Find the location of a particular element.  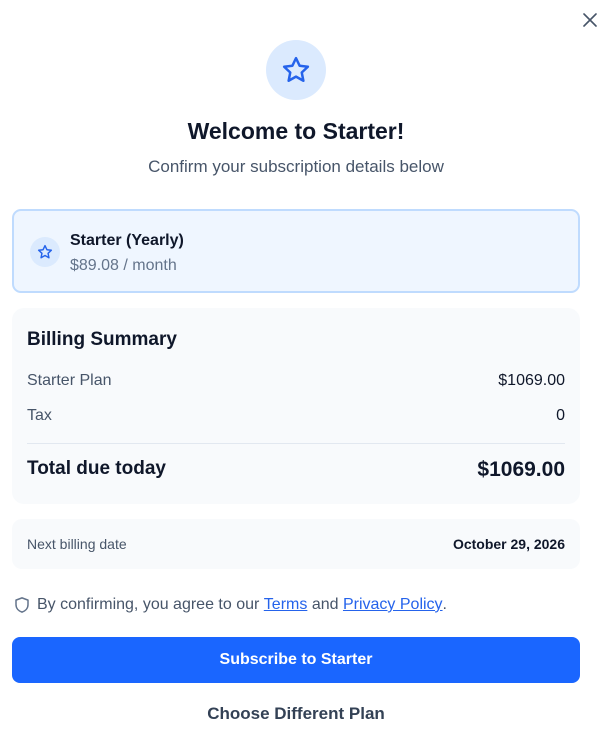

next-billing-box: Next billing date October 29, 2026 is located at coordinates (296, 544).